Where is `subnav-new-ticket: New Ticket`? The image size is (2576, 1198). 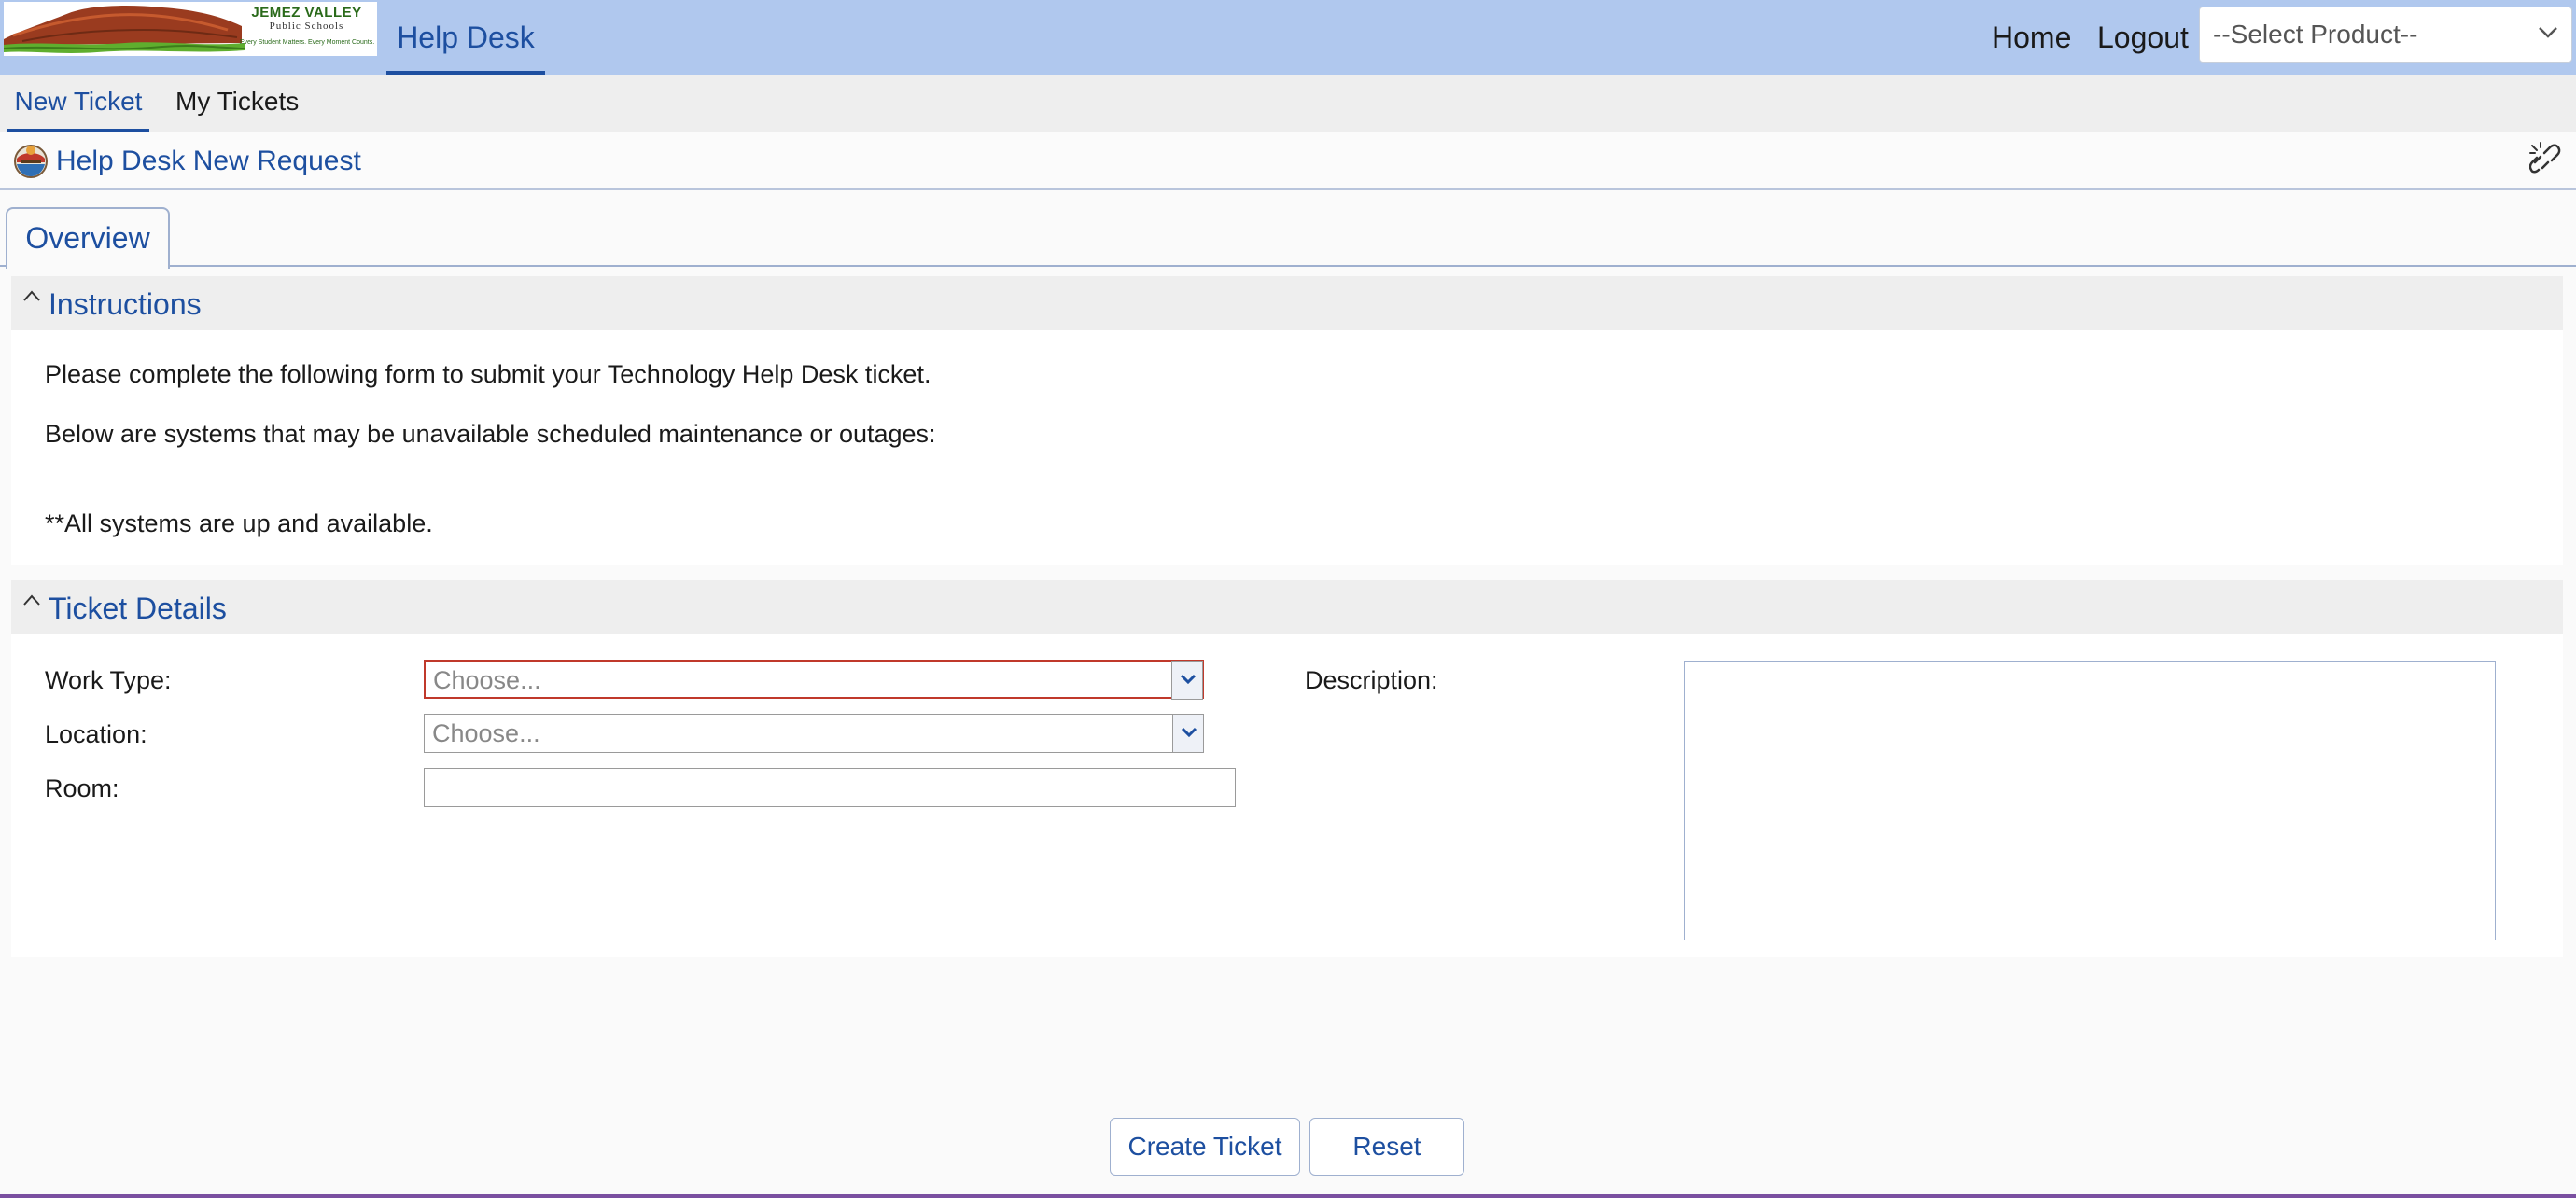
subnav-new-ticket: New Ticket is located at coordinates (78, 103).